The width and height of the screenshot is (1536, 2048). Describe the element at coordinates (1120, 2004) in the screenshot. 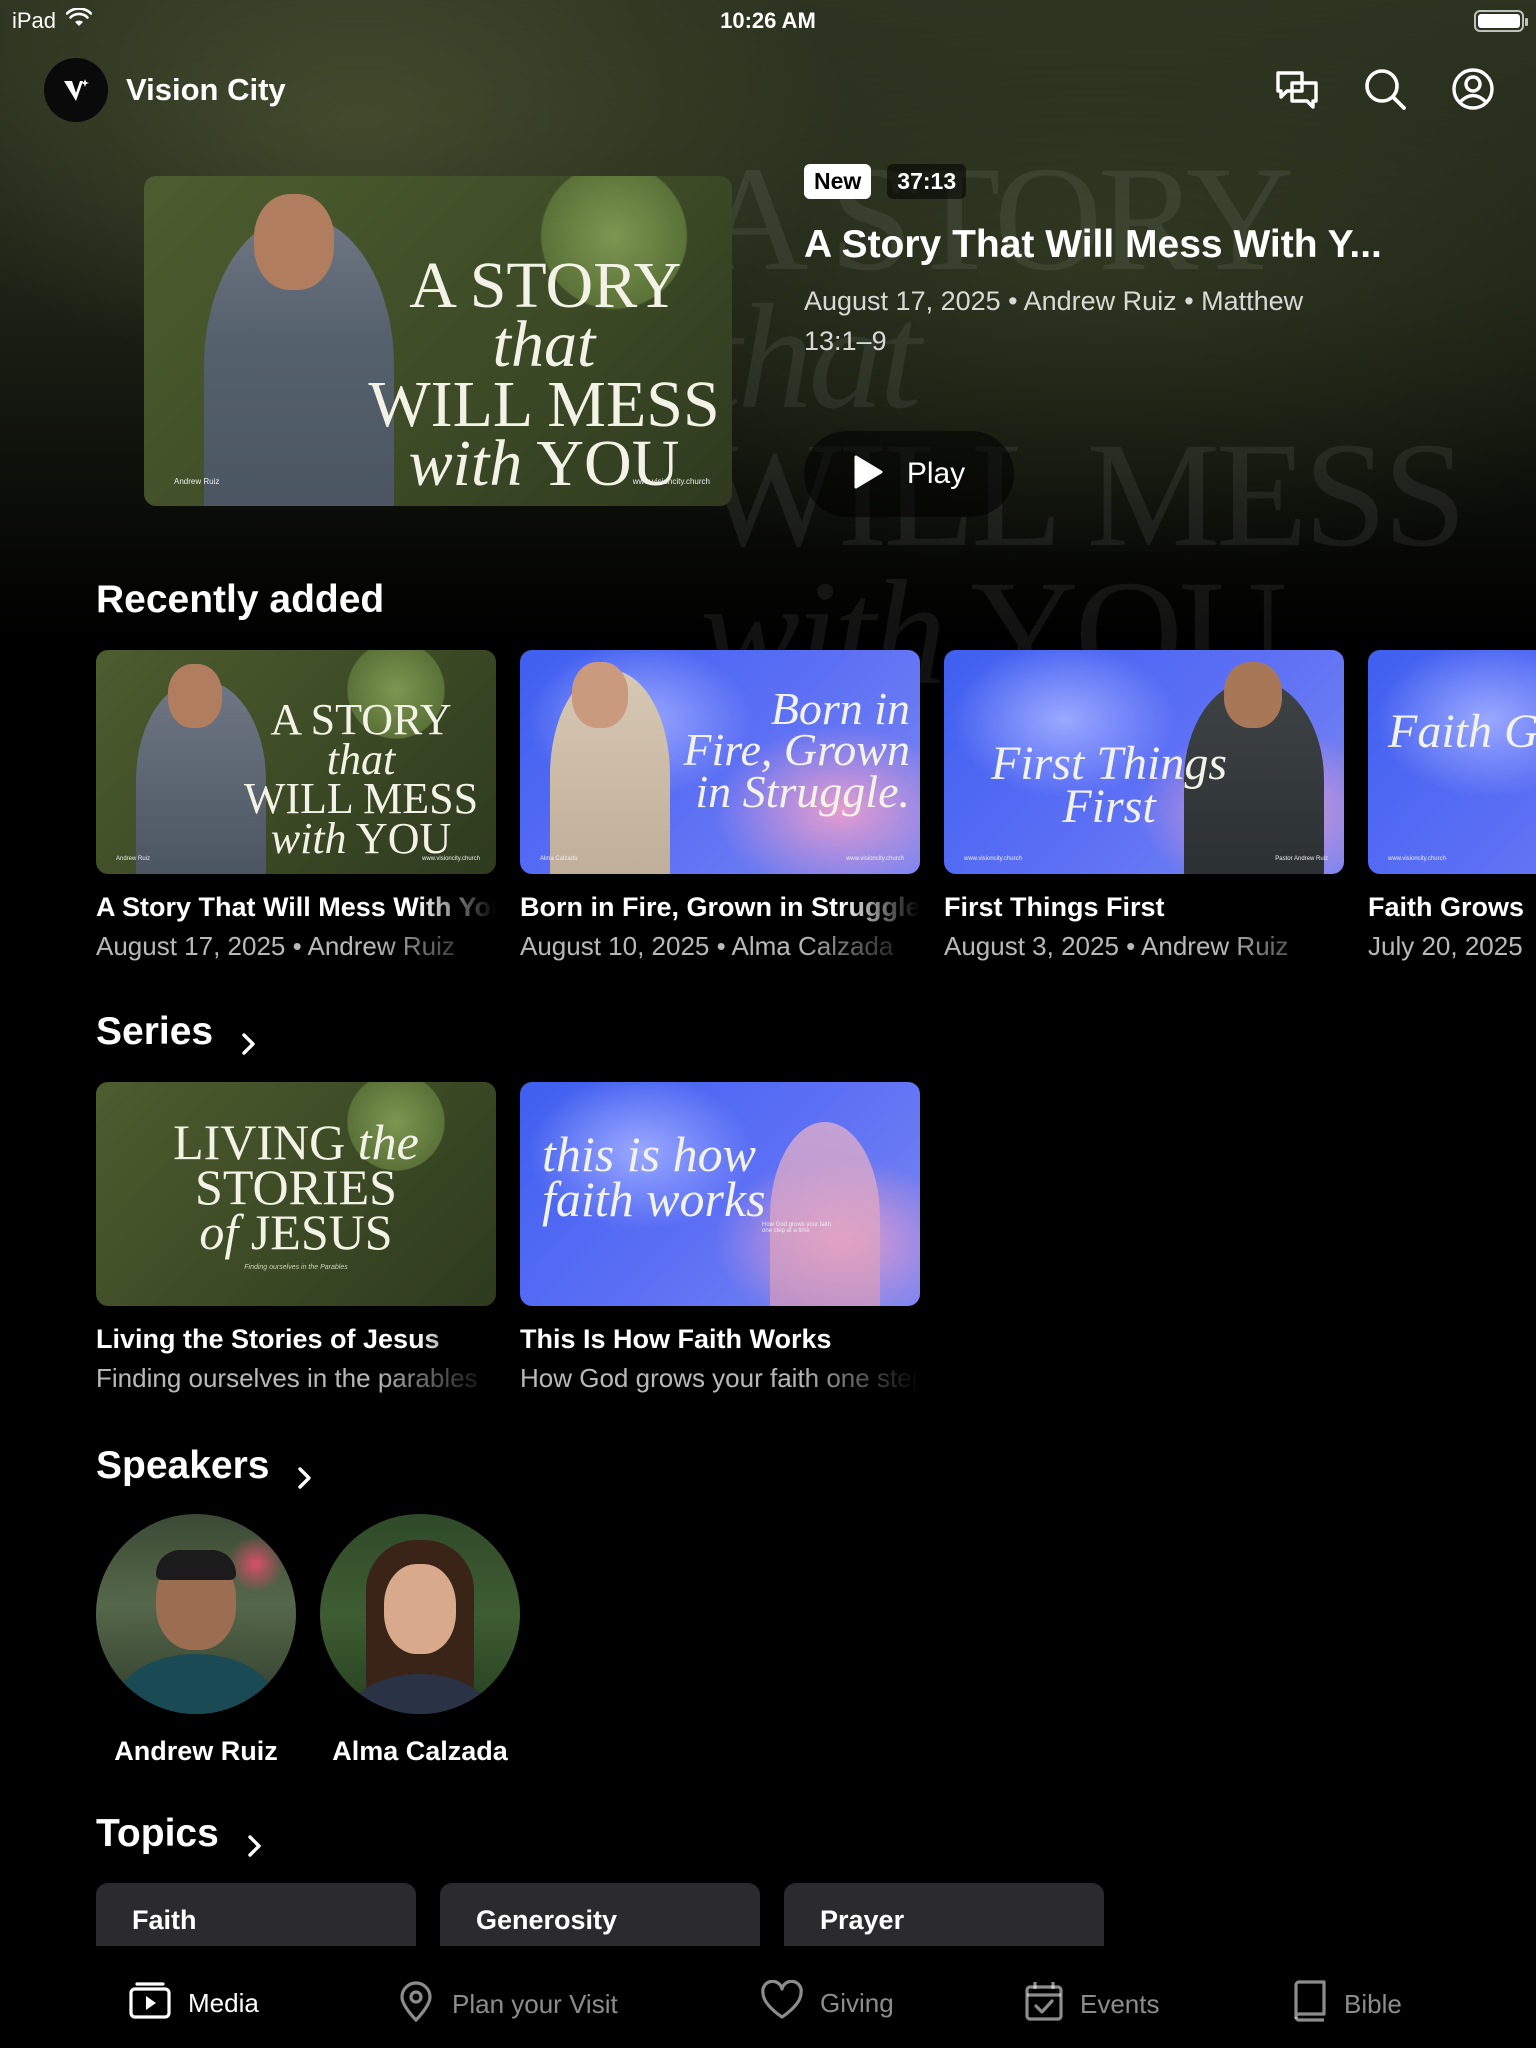

I see `tab-label: Events` at that location.